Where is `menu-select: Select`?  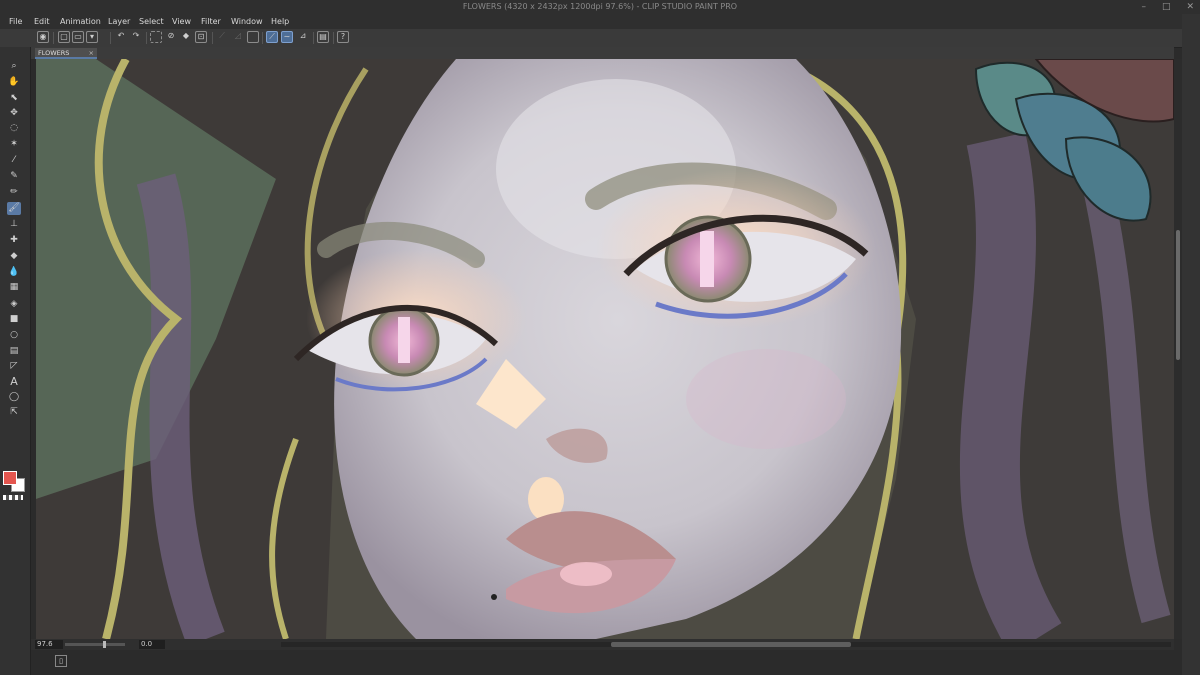
menu-select: Select is located at coordinates (151, 21).